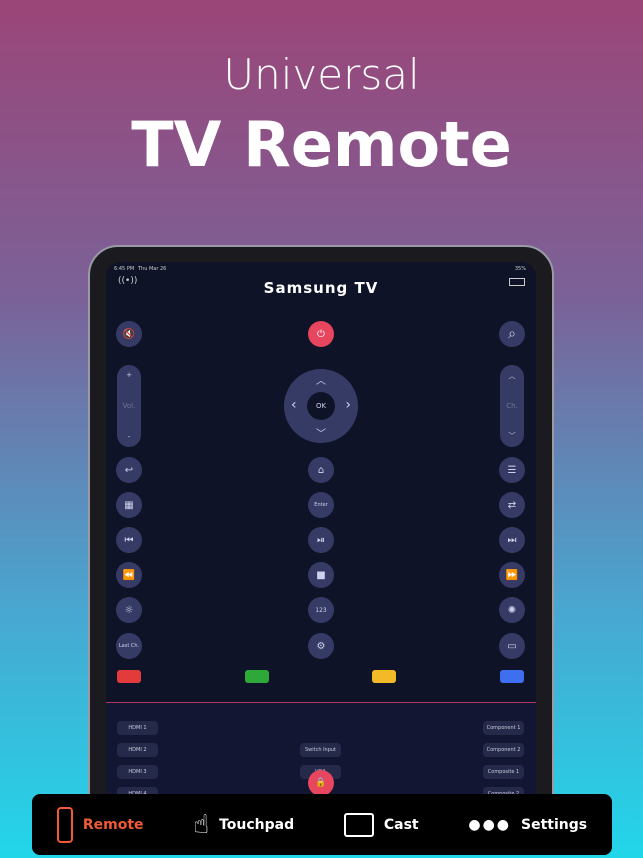  I want to click on green-key, so click(257, 676).